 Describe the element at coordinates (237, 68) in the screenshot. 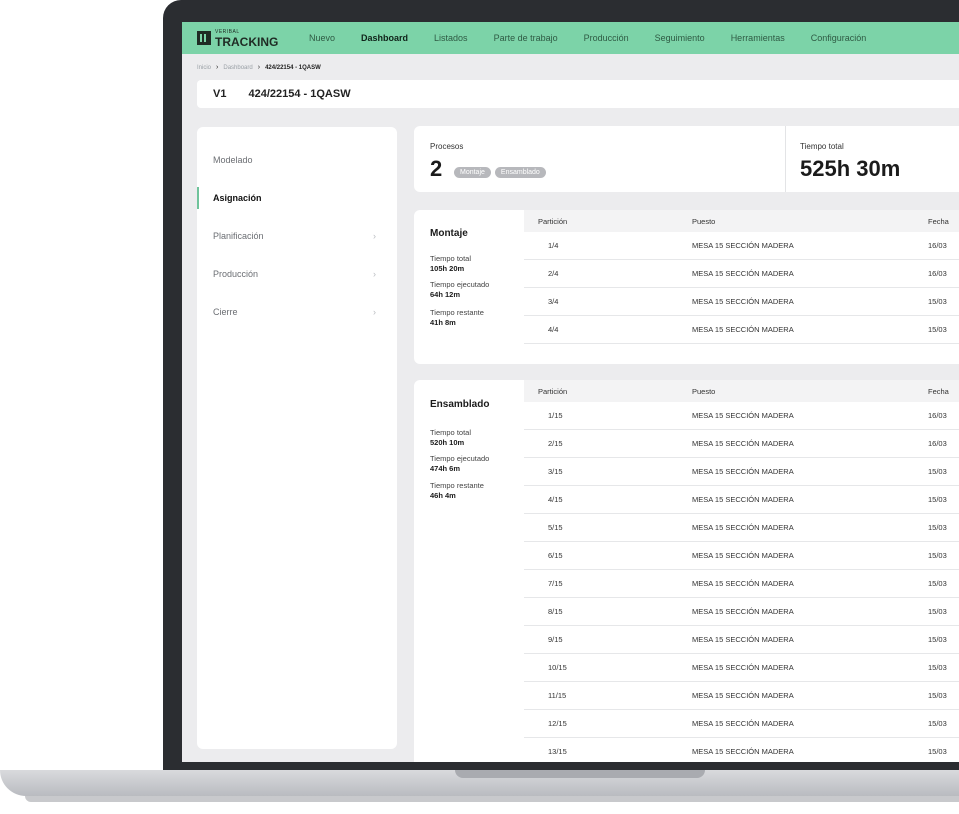

I see `breadcrumb-dashboard: Dashboard` at that location.